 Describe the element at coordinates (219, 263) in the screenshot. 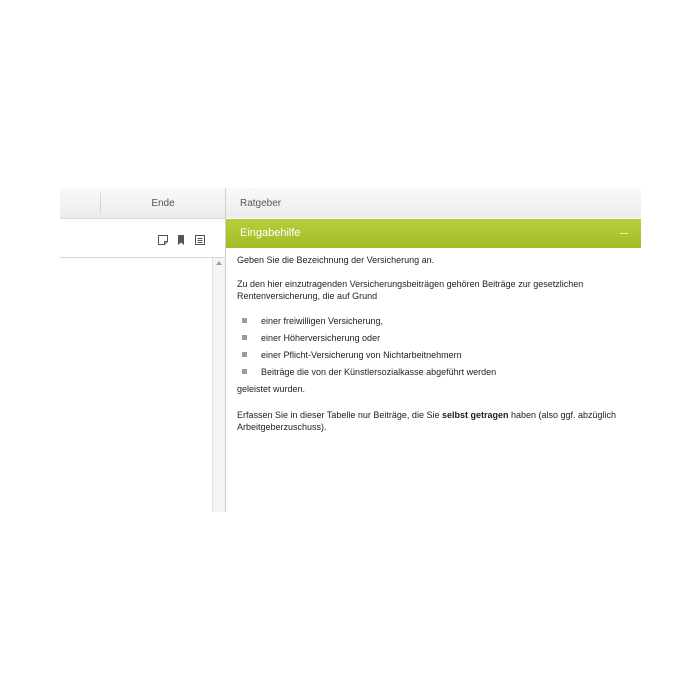

I see `scroll-up-icon` at that location.